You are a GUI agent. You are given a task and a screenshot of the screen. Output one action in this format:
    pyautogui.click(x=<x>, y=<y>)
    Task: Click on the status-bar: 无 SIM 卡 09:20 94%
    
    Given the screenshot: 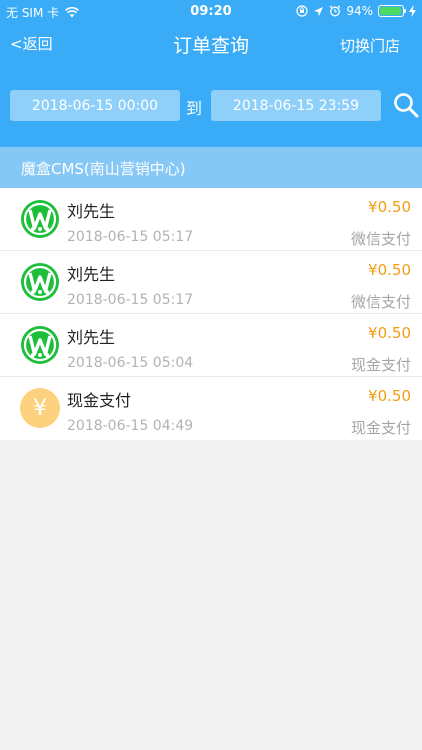 What is the action you would take?
    pyautogui.click(x=211, y=11)
    